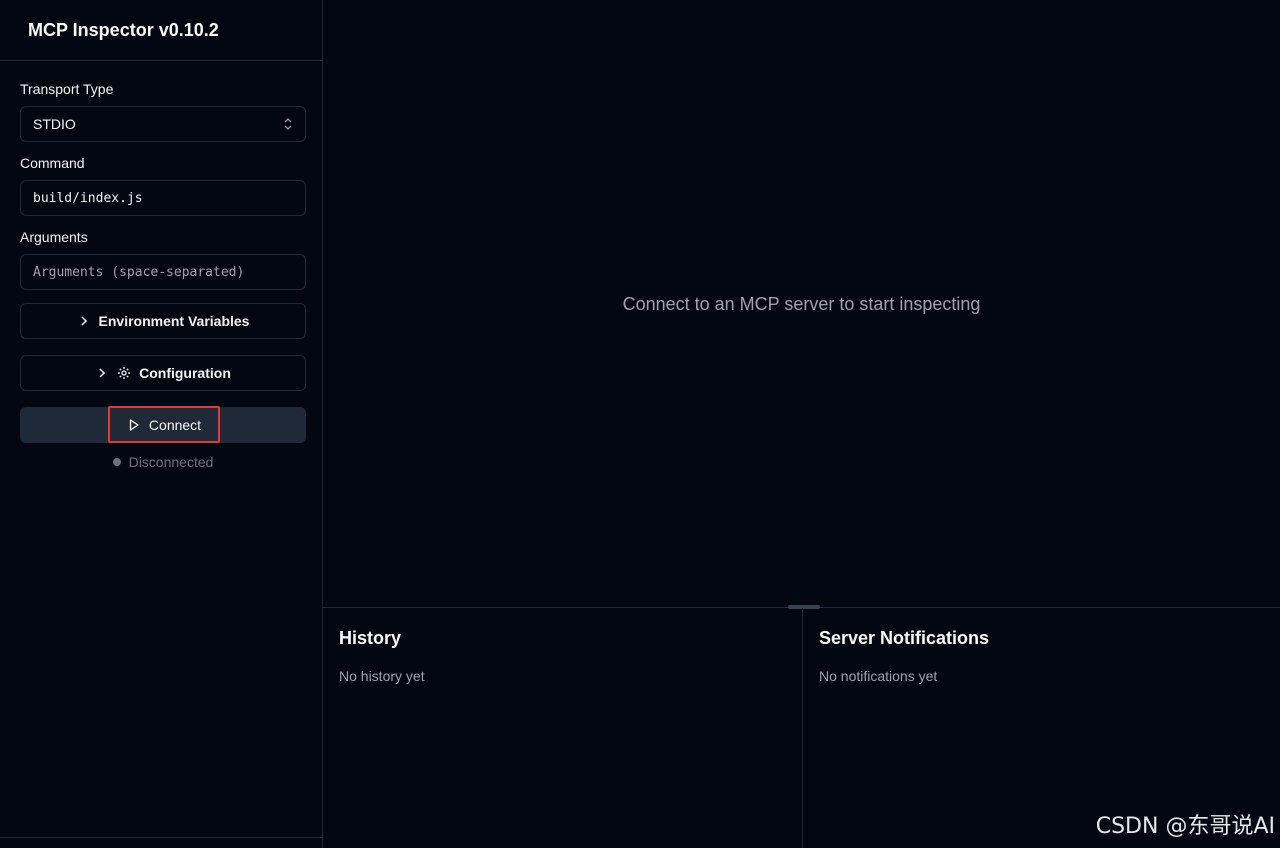 This screenshot has width=1280, height=848. Describe the element at coordinates (878, 676) in the screenshot. I see `notifications-empty: No notifications yet` at that location.